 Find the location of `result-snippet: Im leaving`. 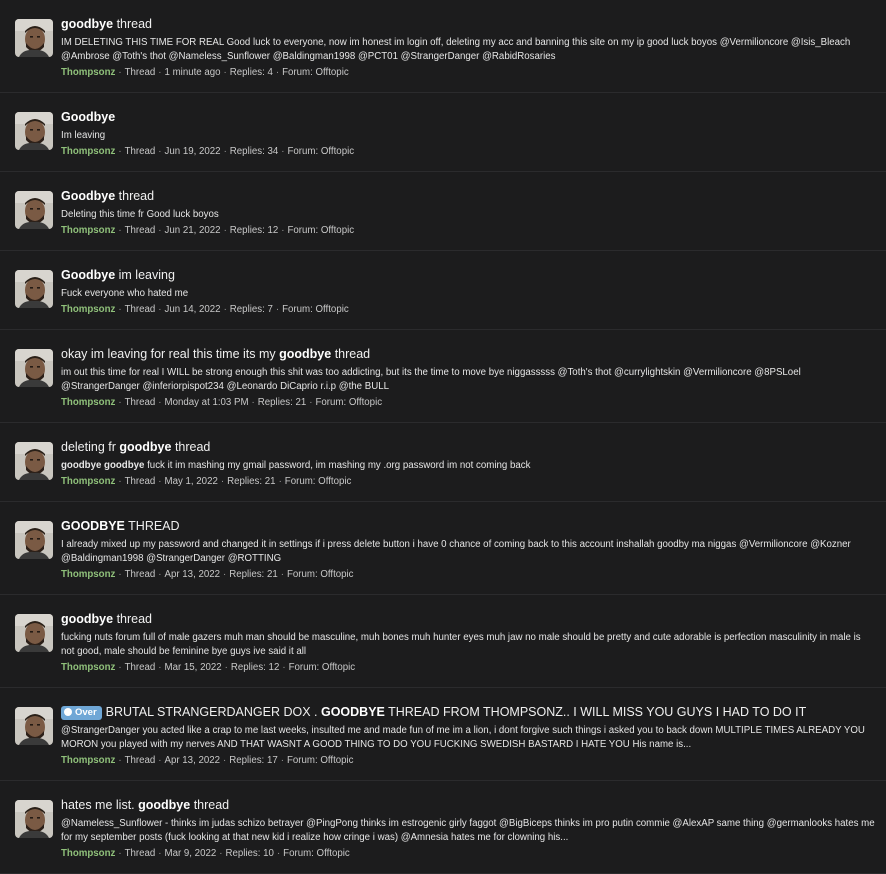

result-snippet: Im leaving is located at coordinates (468, 136).